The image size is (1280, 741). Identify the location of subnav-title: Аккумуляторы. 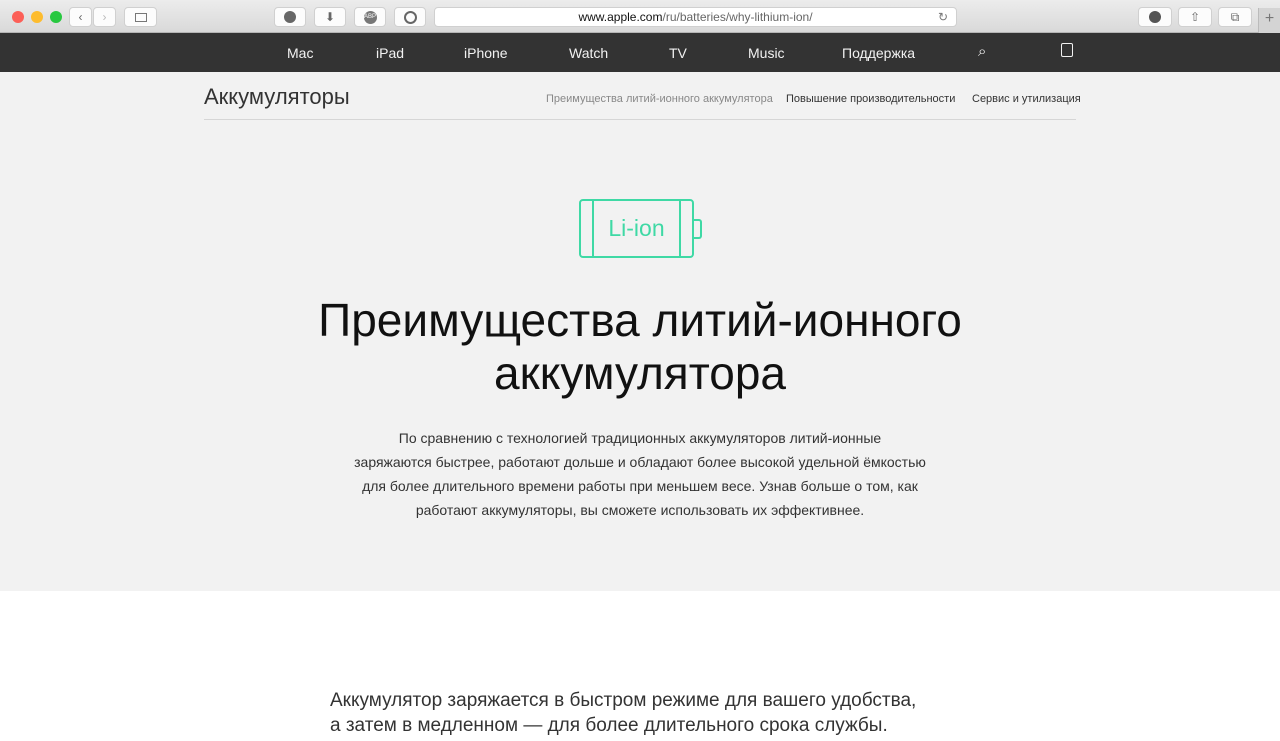
(277, 97).